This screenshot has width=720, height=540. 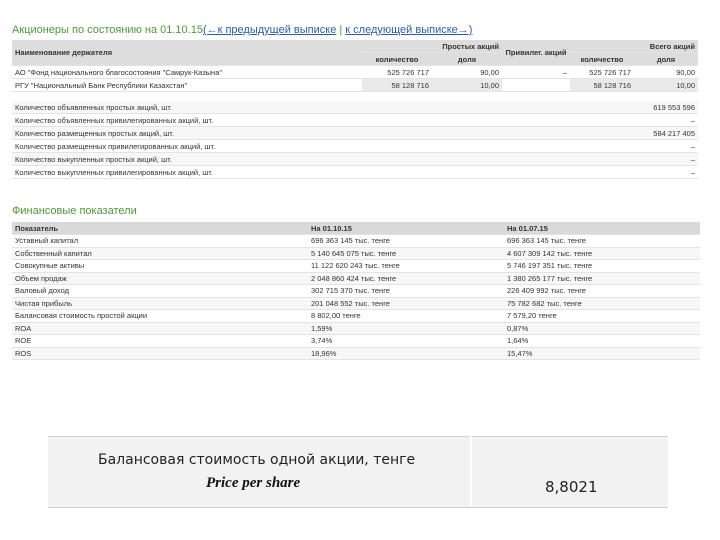 What do you see at coordinates (571, 487) in the screenshot?
I see `caption-value: 8,8021` at bounding box center [571, 487].